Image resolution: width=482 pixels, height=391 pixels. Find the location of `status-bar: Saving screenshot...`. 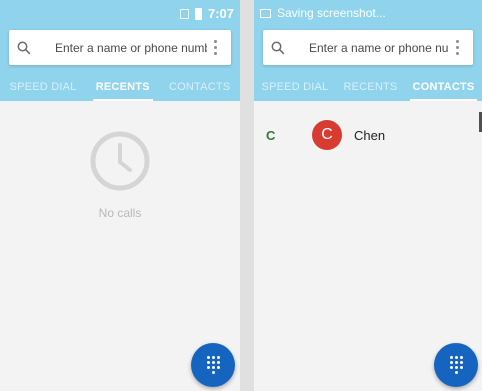

status-bar: Saving screenshot... is located at coordinates (368, 13).